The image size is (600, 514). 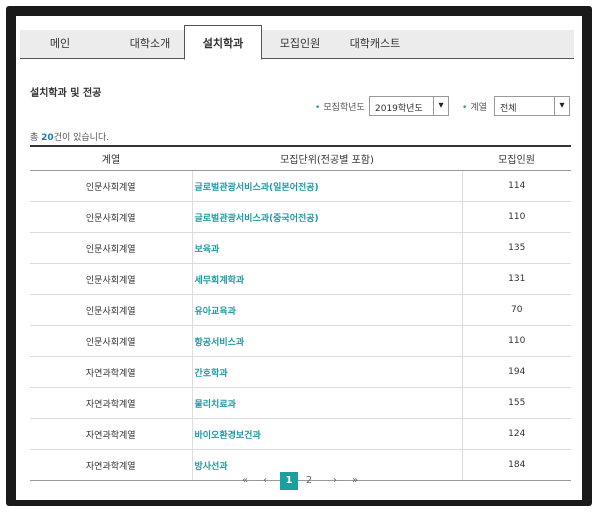 I want to click on header-unit: 모집단위(전공별 포함), so click(x=327, y=158).